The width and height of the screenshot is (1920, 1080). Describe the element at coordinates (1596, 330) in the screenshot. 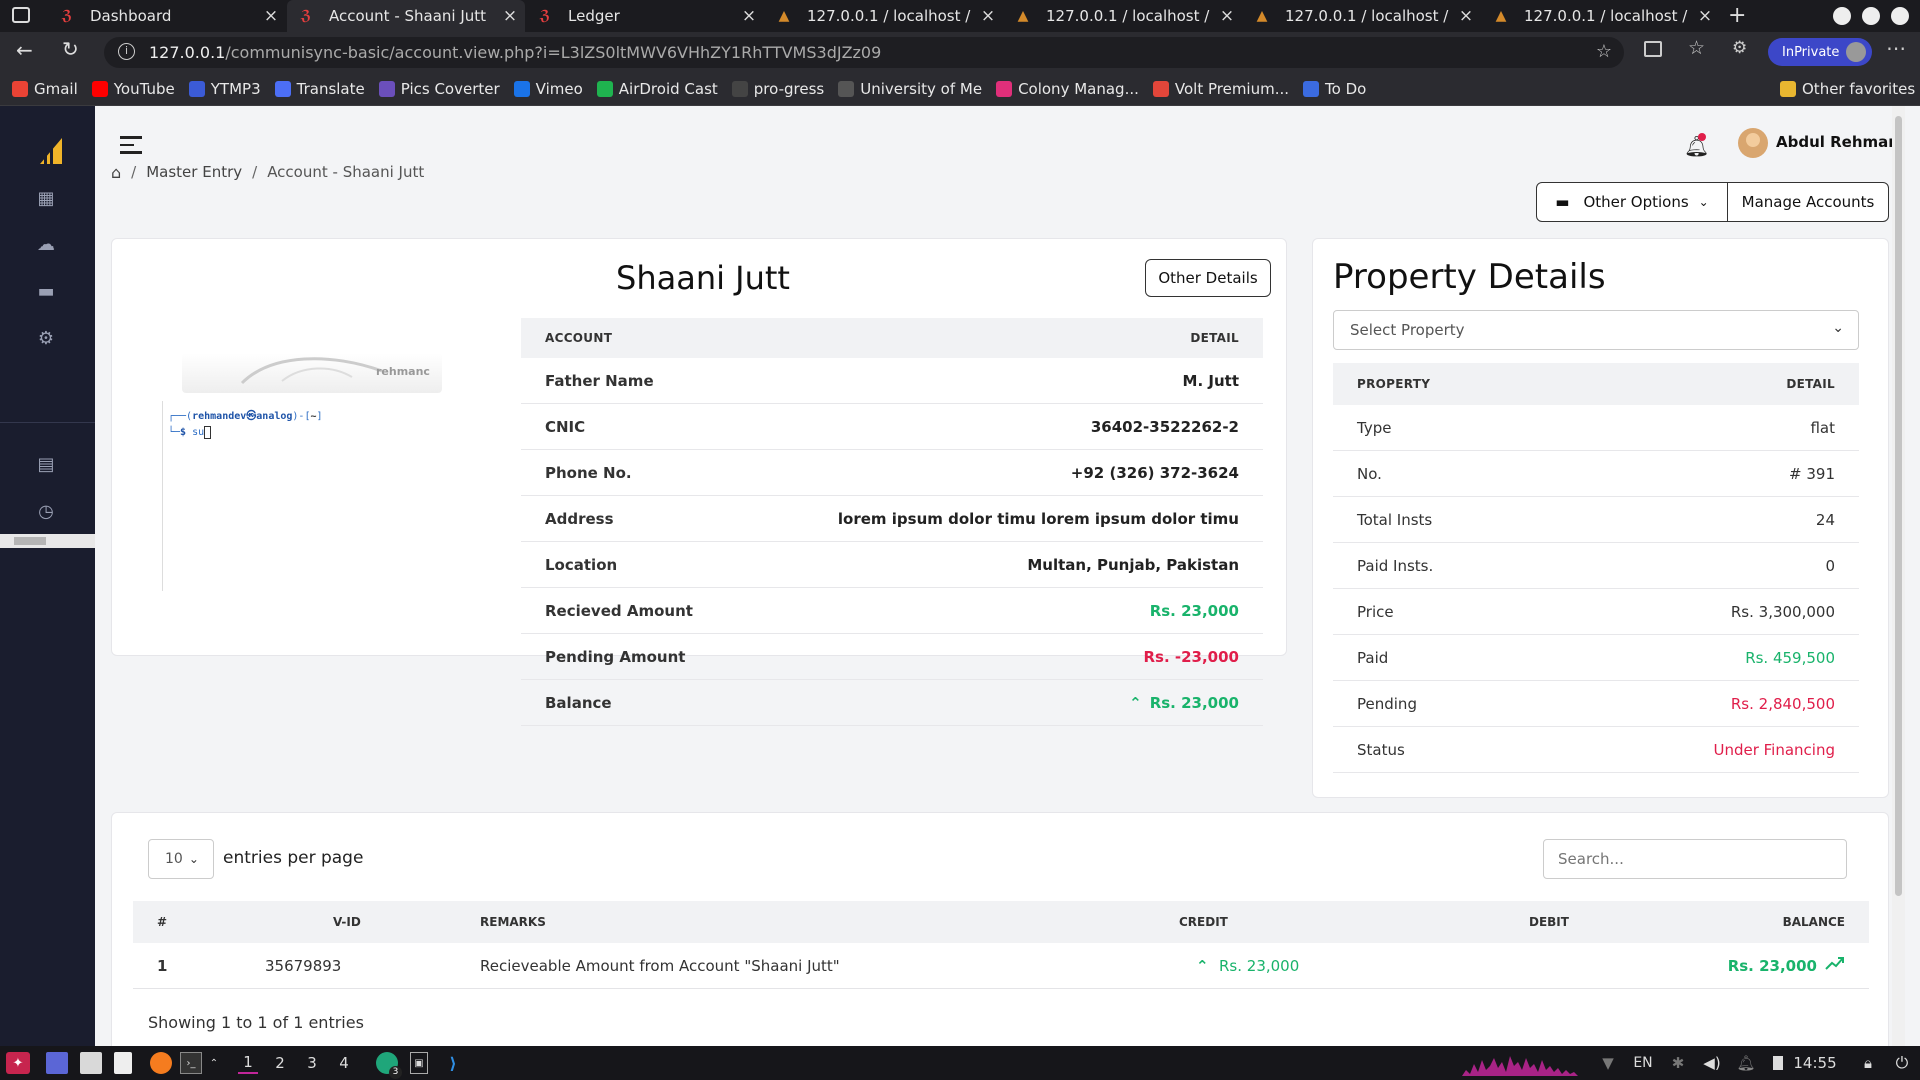

I see `property-select: Select Property ⌄` at that location.